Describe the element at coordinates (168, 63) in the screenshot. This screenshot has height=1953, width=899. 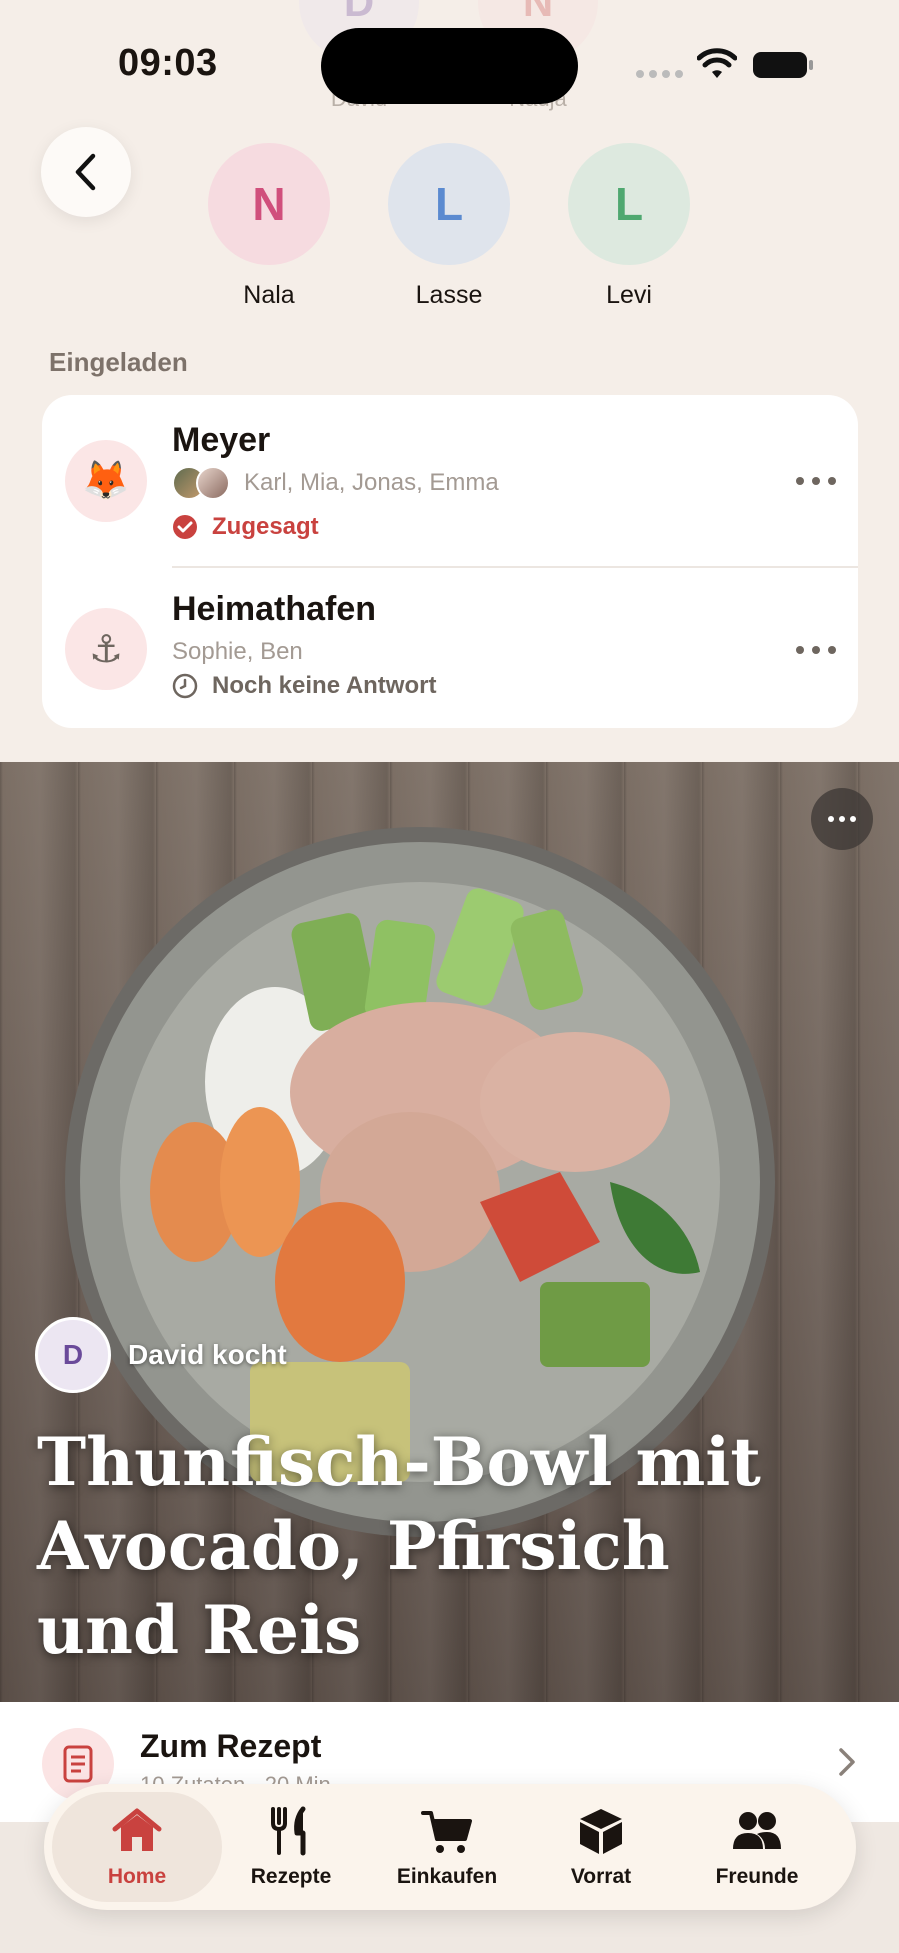
I see `status-time: 09:03` at that location.